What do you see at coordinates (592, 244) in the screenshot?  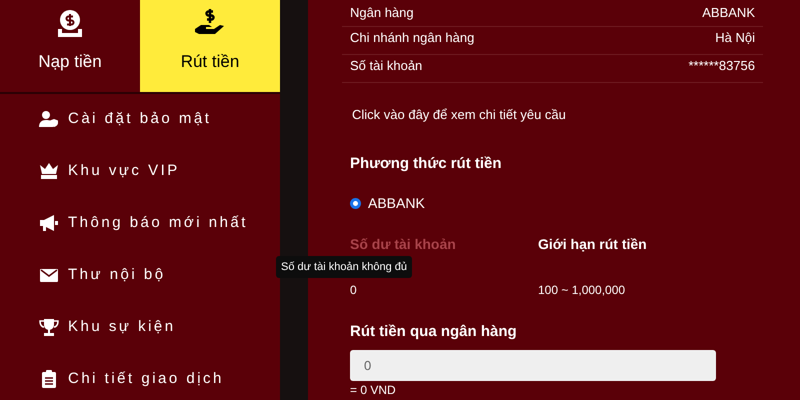 I see `limit-label: Giới hạn rút tiền` at bounding box center [592, 244].